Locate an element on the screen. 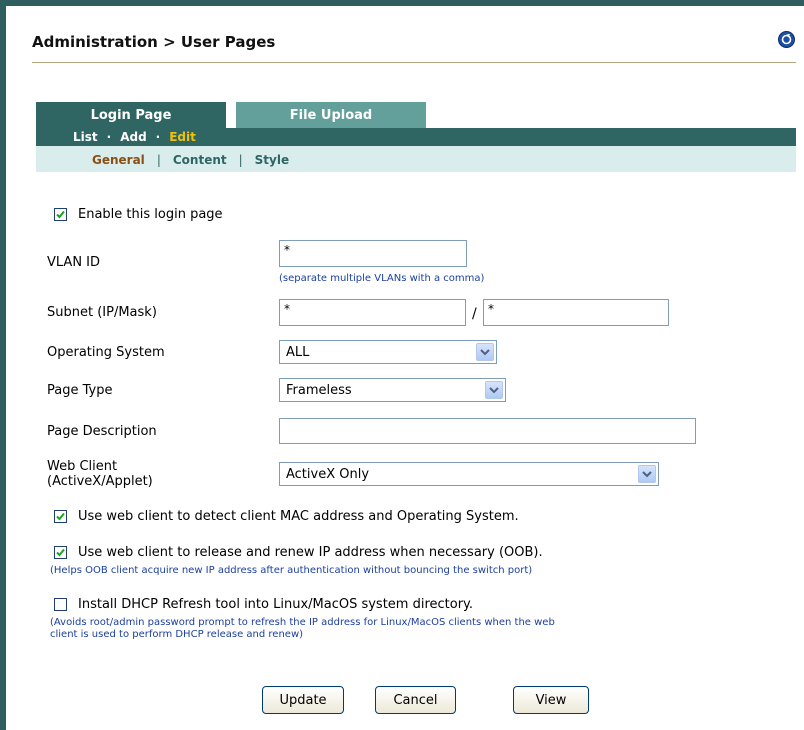 This screenshot has width=804, height=730. vlan-id-label: VLAN ID is located at coordinates (74, 262).